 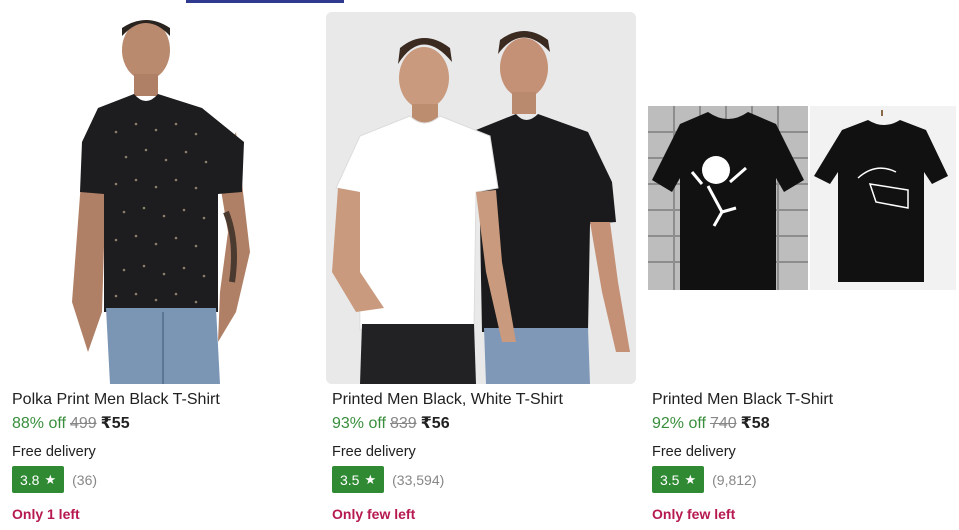 What do you see at coordinates (447, 400) in the screenshot?
I see `product-title: Printed Men Black, White T-Shirt` at bounding box center [447, 400].